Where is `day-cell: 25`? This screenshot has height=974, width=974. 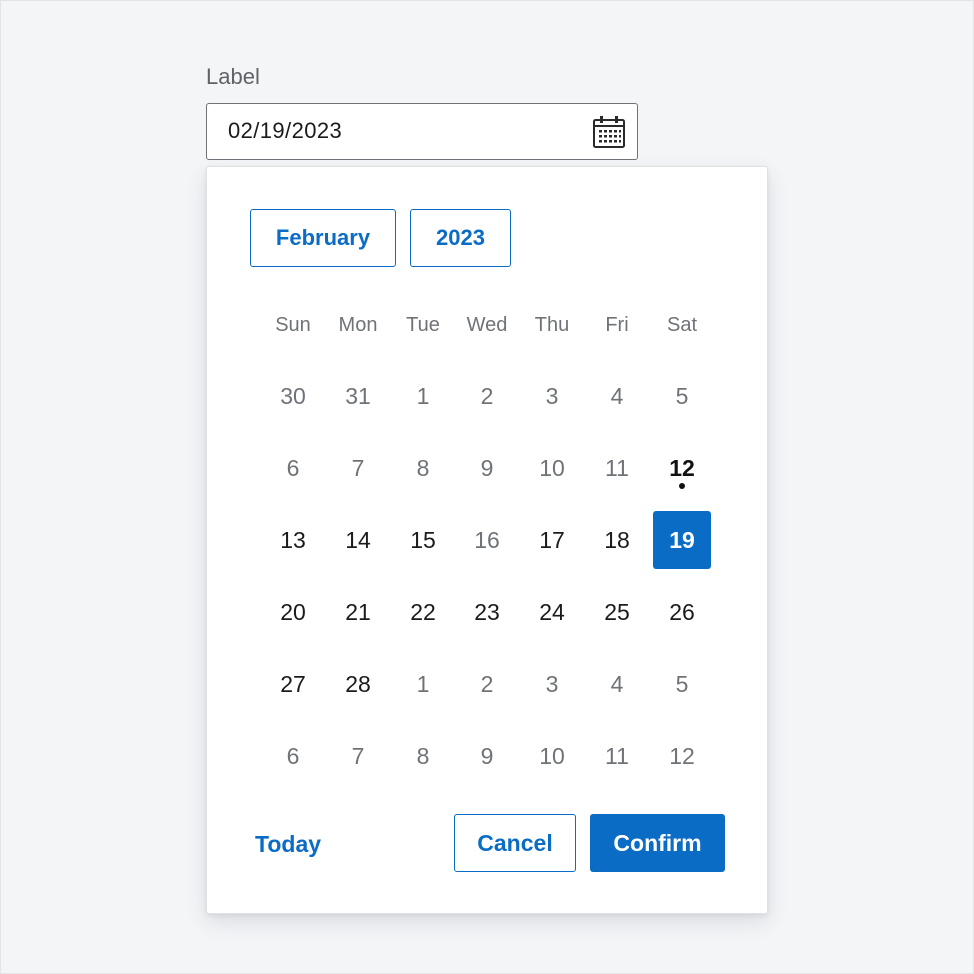
day-cell: 25 is located at coordinates (617, 612).